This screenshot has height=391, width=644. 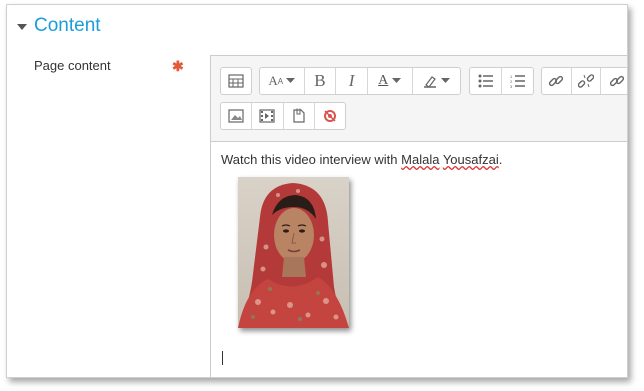 I want to click on collapse-triangle-icon, so click(x=22, y=27).